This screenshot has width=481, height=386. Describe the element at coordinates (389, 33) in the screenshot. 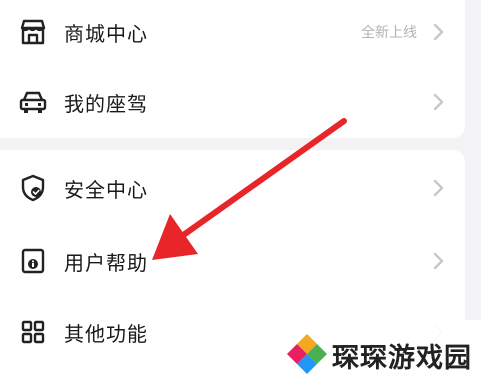

I see `menu-item-subtitle: 全新上线` at that location.